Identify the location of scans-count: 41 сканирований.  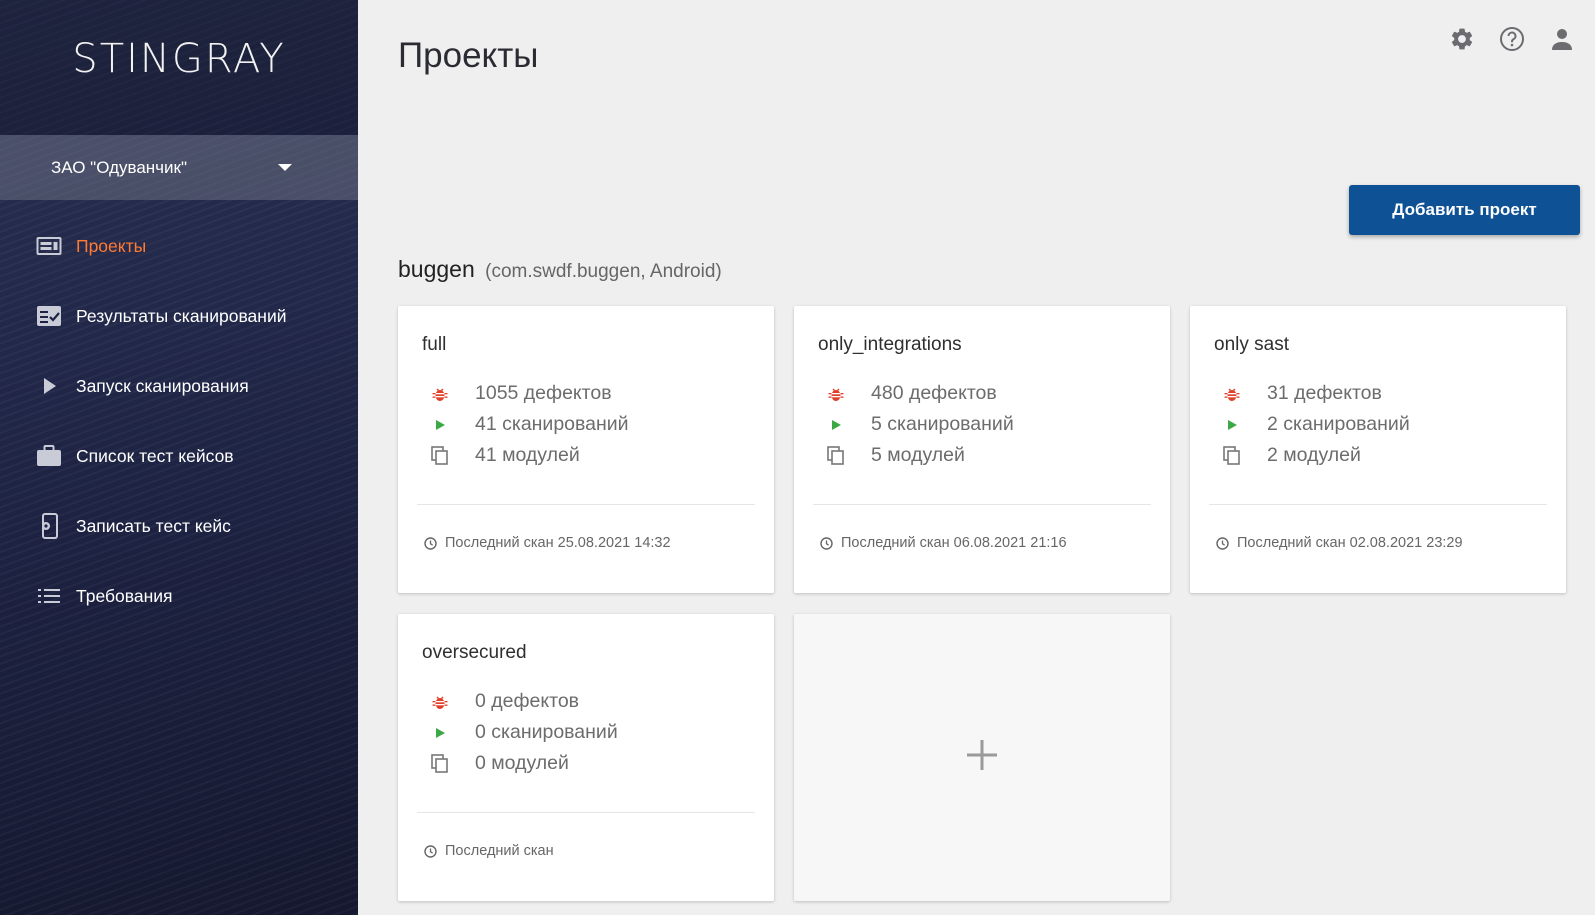
(552, 424).